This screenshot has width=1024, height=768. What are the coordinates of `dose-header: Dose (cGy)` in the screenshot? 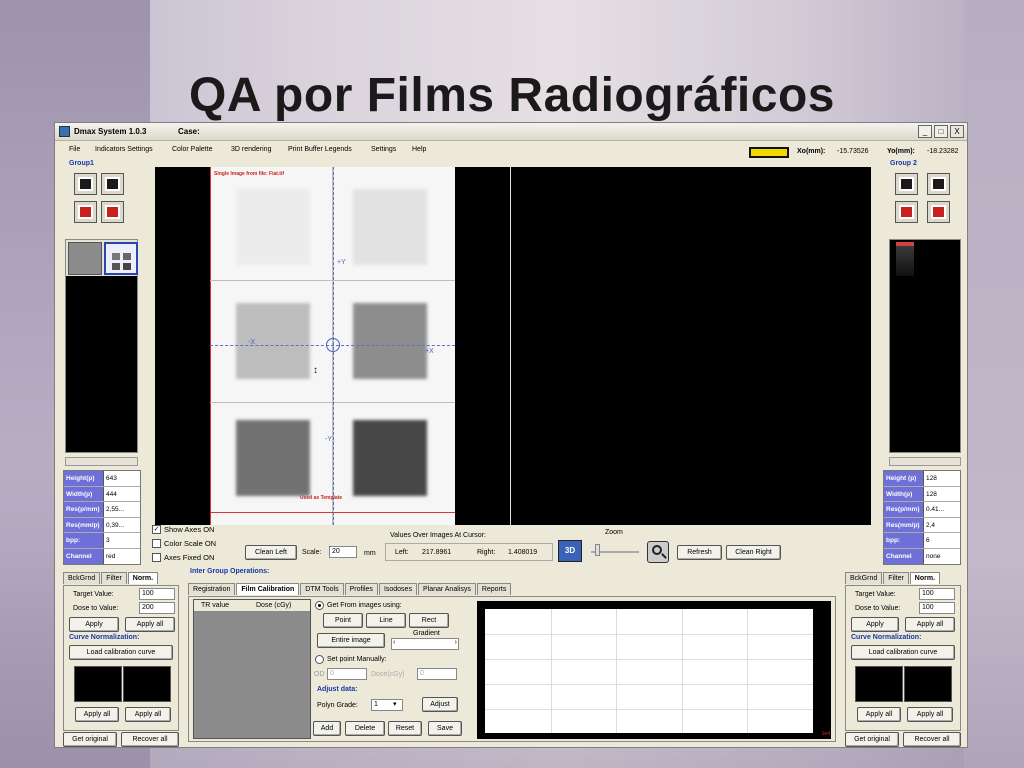 It's located at (274, 605).